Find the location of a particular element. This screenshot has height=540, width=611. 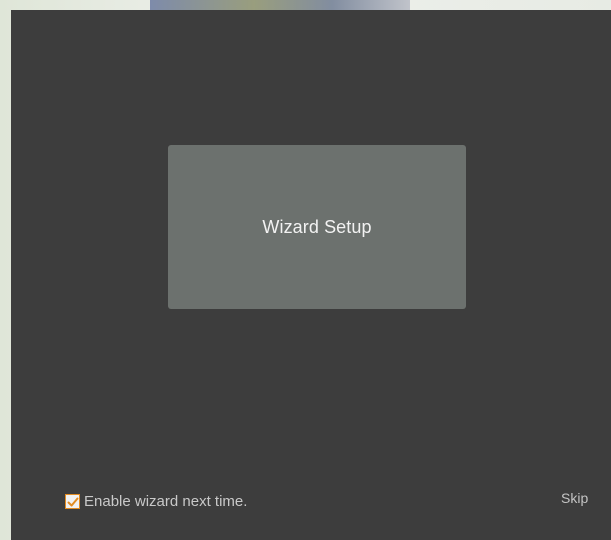

wizard-setup-label: Wizard Setup is located at coordinates (317, 226).